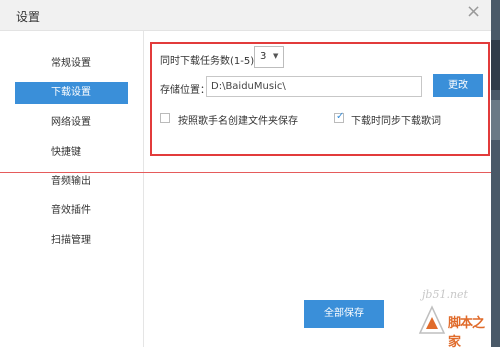 The width and height of the screenshot is (500, 350). What do you see at coordinates (344, 314) in the screenshot?
I see `save-all-button: 全部保存` at bounding box center [344, 314].